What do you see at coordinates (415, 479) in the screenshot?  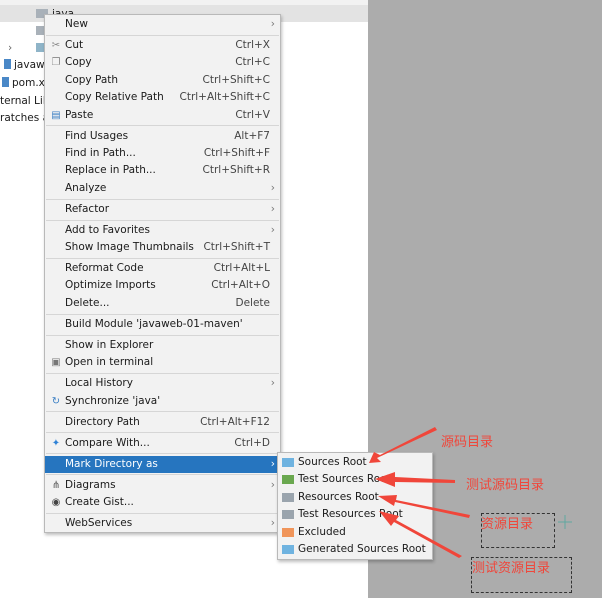 I see `arrow-test-sources` at bounding box center [415, 479].